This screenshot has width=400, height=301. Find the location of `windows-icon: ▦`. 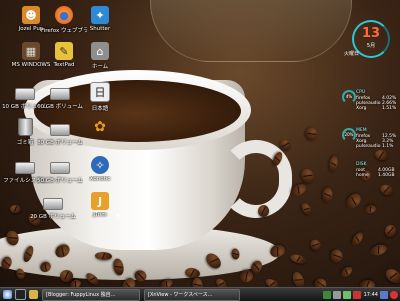

windows-icon: ▦ is located at coordinates (31, 51).